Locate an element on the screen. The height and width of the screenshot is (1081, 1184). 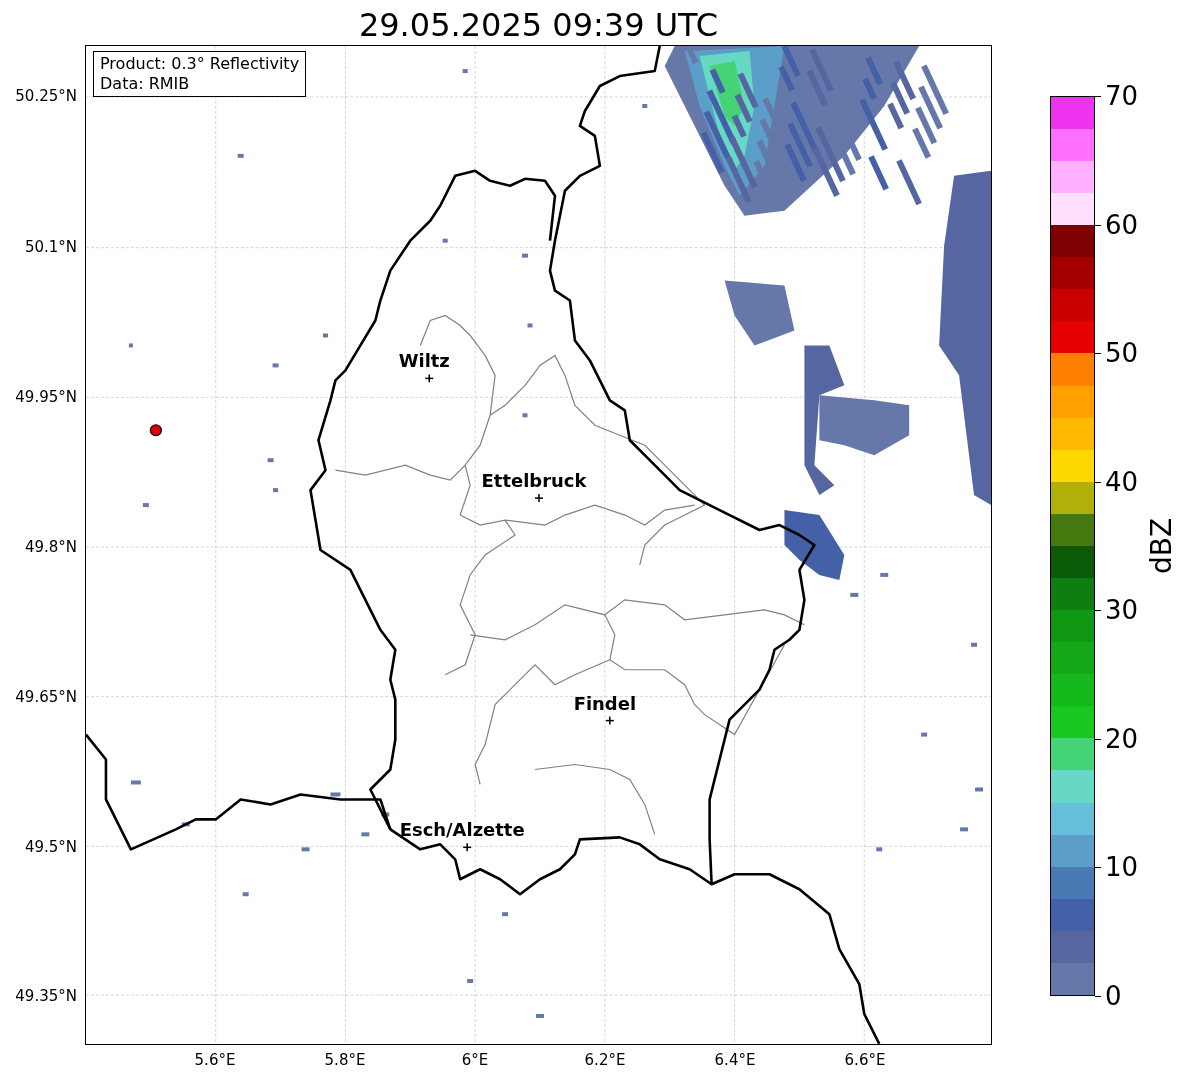
radar-site-marker is located at coordinates (155, 430).